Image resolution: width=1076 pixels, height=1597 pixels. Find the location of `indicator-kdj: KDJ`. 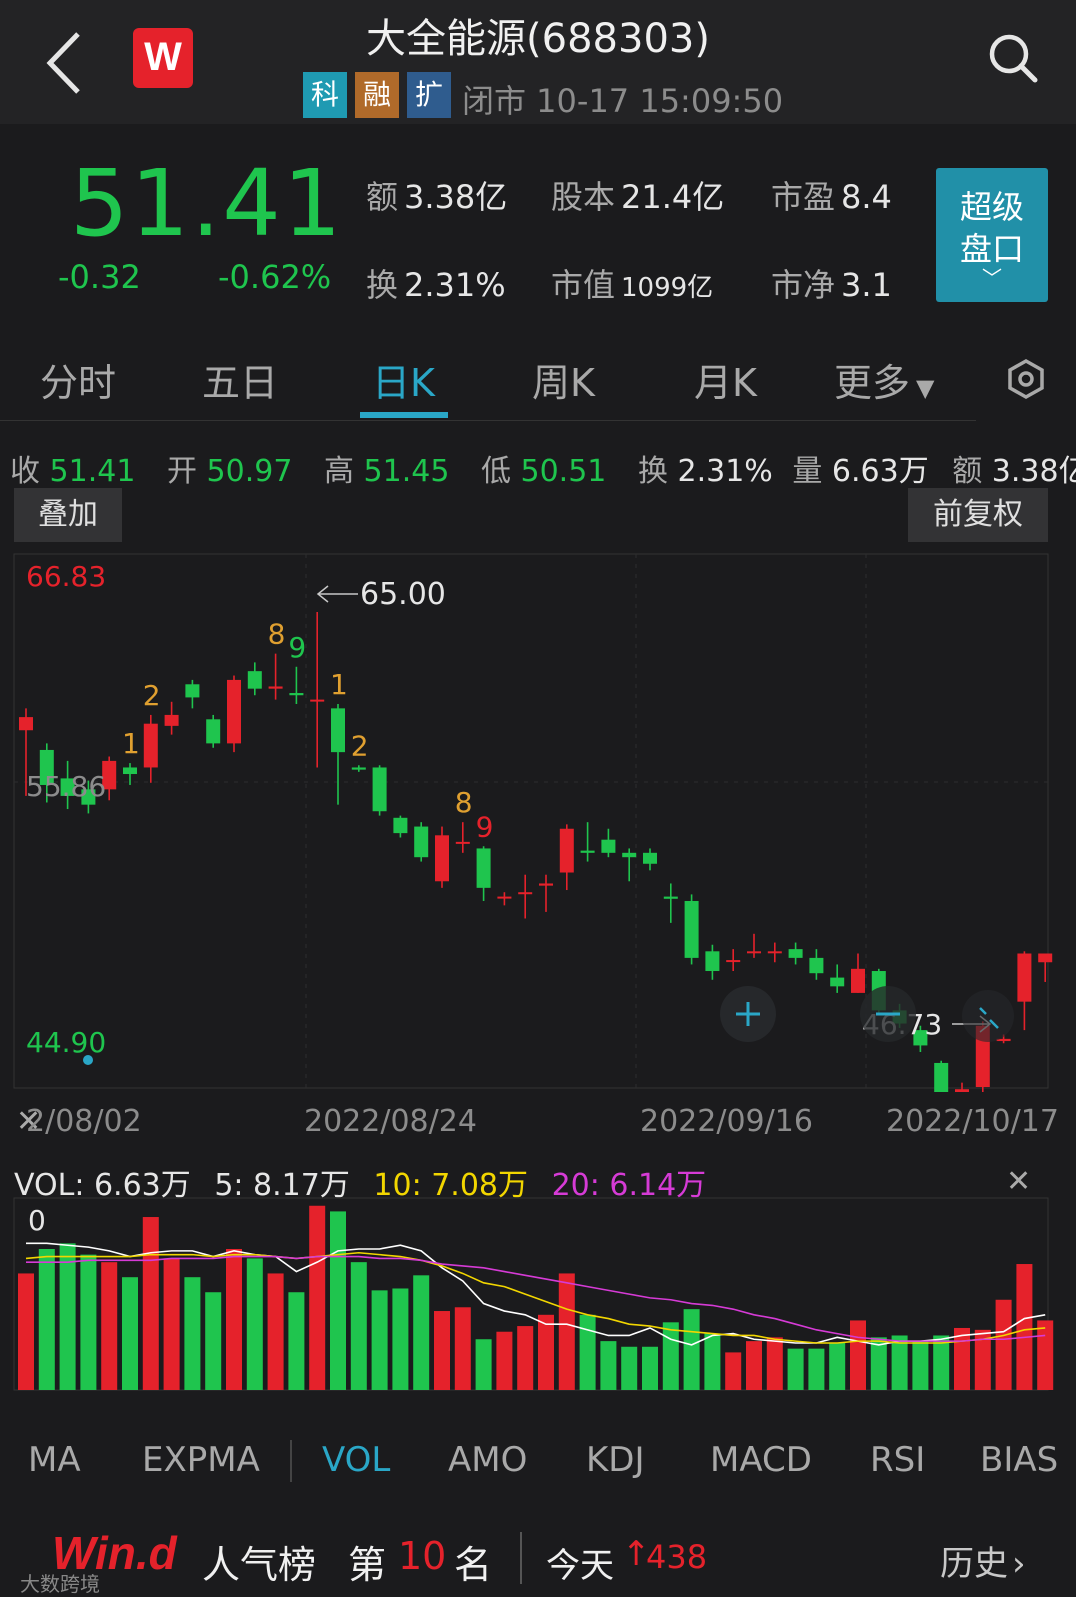

indicator-kdj: KDJ is located at coordinates (615, 1460).